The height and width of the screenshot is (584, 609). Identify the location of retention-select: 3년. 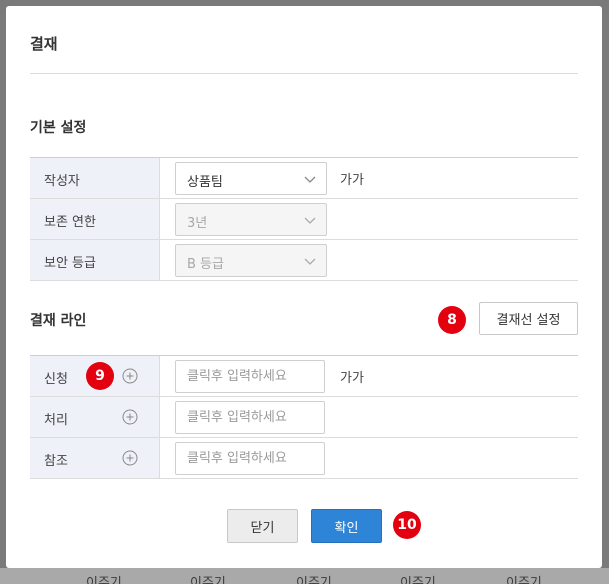
(251, 219).